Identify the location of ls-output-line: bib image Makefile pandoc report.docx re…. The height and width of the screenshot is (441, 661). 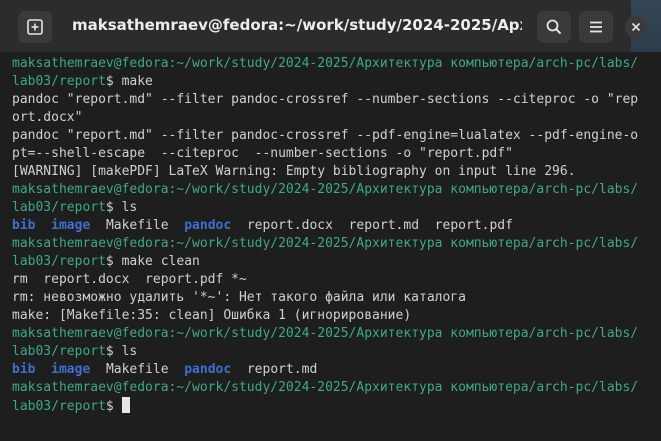
(325, 226).